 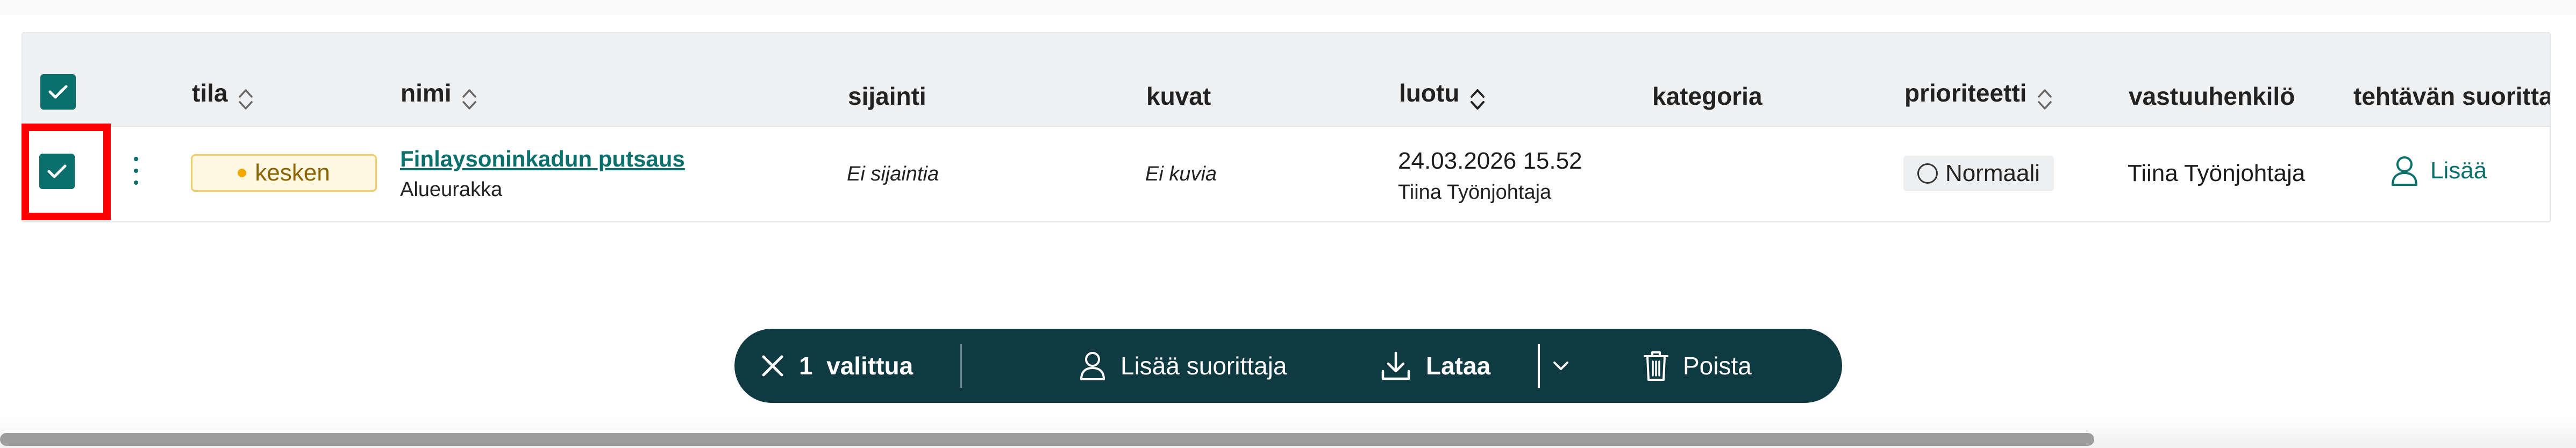 What do you see at coordinates (893, 174) in the screenshot?
I see `location-value: Ei sijaintia` at bounding box center [893, 174].